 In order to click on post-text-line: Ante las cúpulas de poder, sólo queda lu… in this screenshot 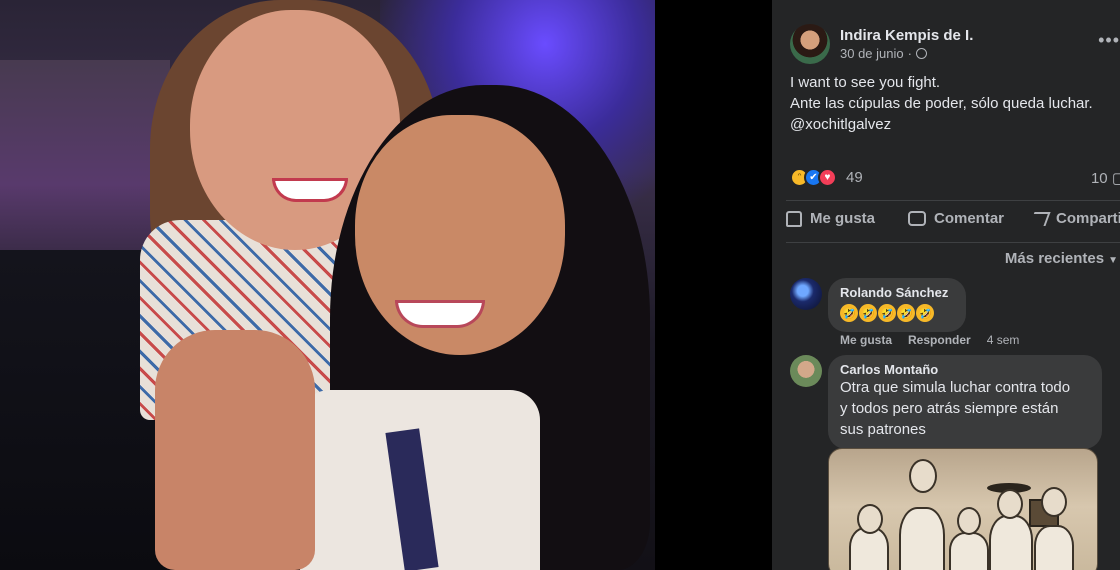, I will do `click(941, 103)`.